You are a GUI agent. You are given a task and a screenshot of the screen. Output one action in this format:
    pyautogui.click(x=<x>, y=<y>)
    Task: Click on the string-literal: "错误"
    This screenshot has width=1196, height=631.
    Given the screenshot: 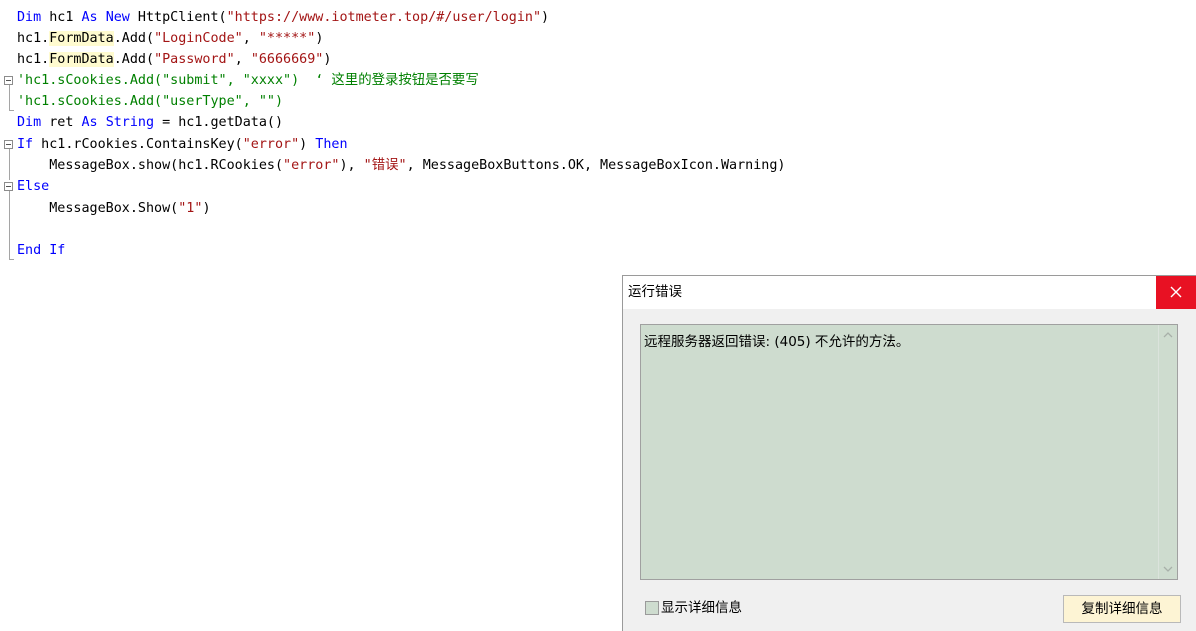 What is the action you would take?
    pyautogui.click(x=385, y=165)
    